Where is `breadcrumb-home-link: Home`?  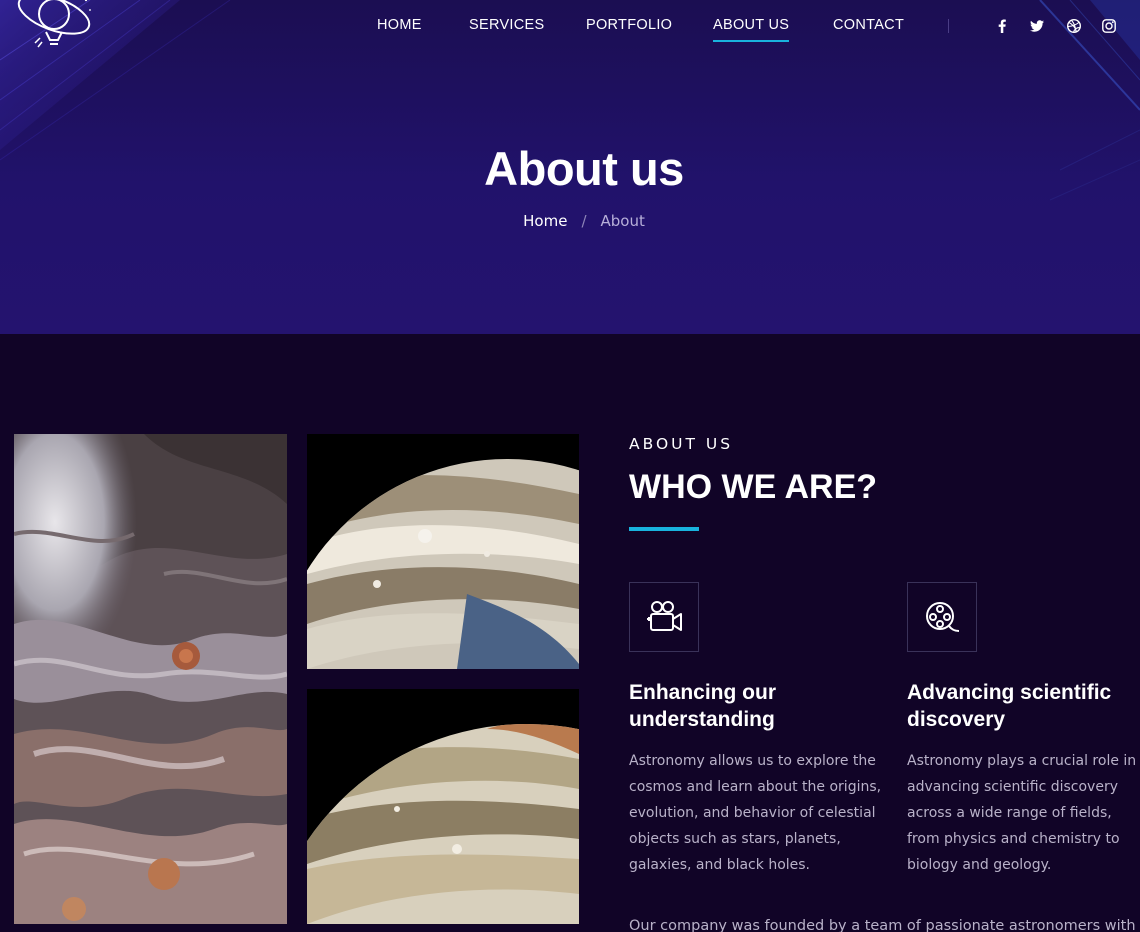
breadcrumb-home-link: Home is located at coordinates (545, 221).